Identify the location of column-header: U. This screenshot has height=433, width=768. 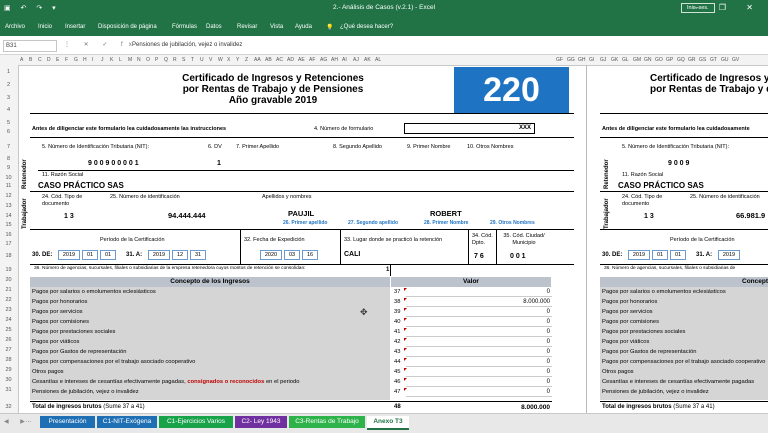
(202, 60).